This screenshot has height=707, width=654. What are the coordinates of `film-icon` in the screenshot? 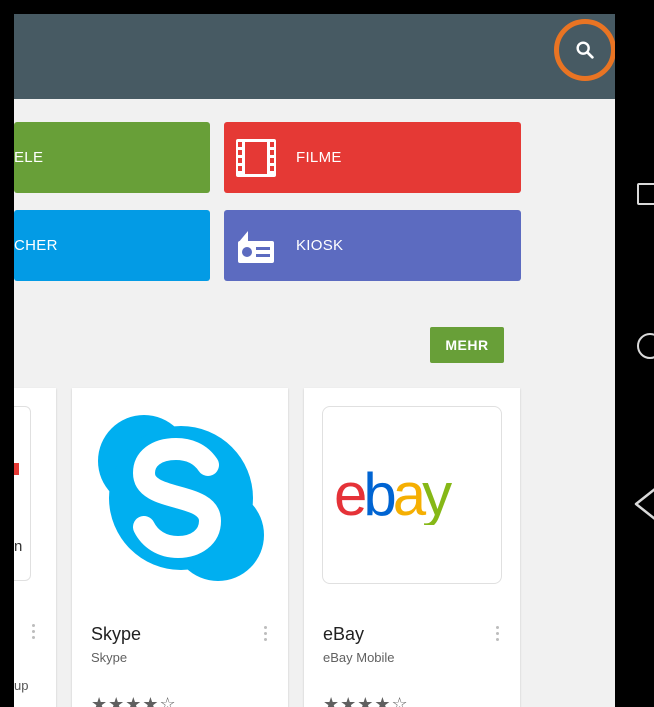 It's located at (256, 158).